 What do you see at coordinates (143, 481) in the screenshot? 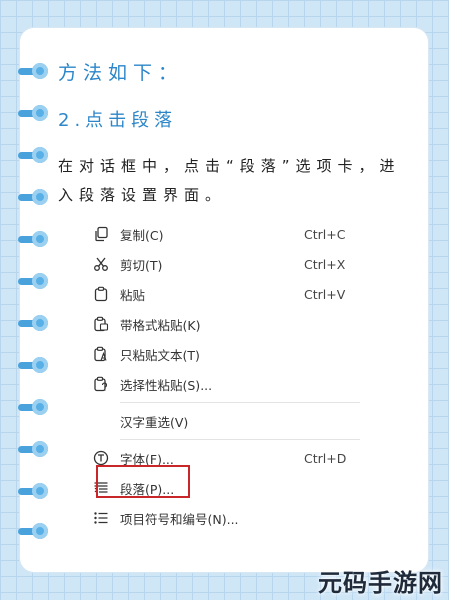
I see `highlight-box` at bounding box center [143, 481].